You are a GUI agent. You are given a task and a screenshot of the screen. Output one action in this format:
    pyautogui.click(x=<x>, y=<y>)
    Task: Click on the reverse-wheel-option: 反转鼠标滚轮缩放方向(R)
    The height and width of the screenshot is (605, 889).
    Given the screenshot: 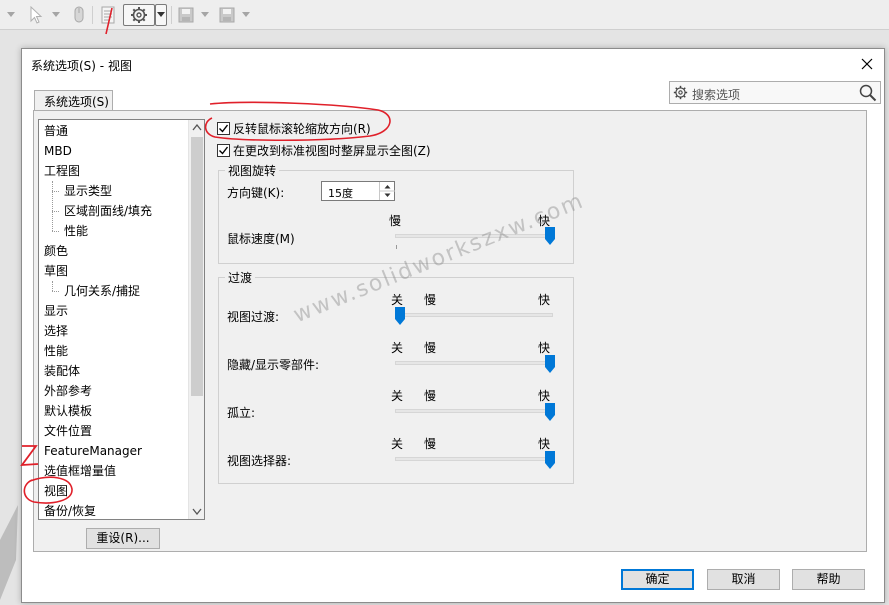 What is the action you would take?
    pyautogui.click(x=294, y=128)
    